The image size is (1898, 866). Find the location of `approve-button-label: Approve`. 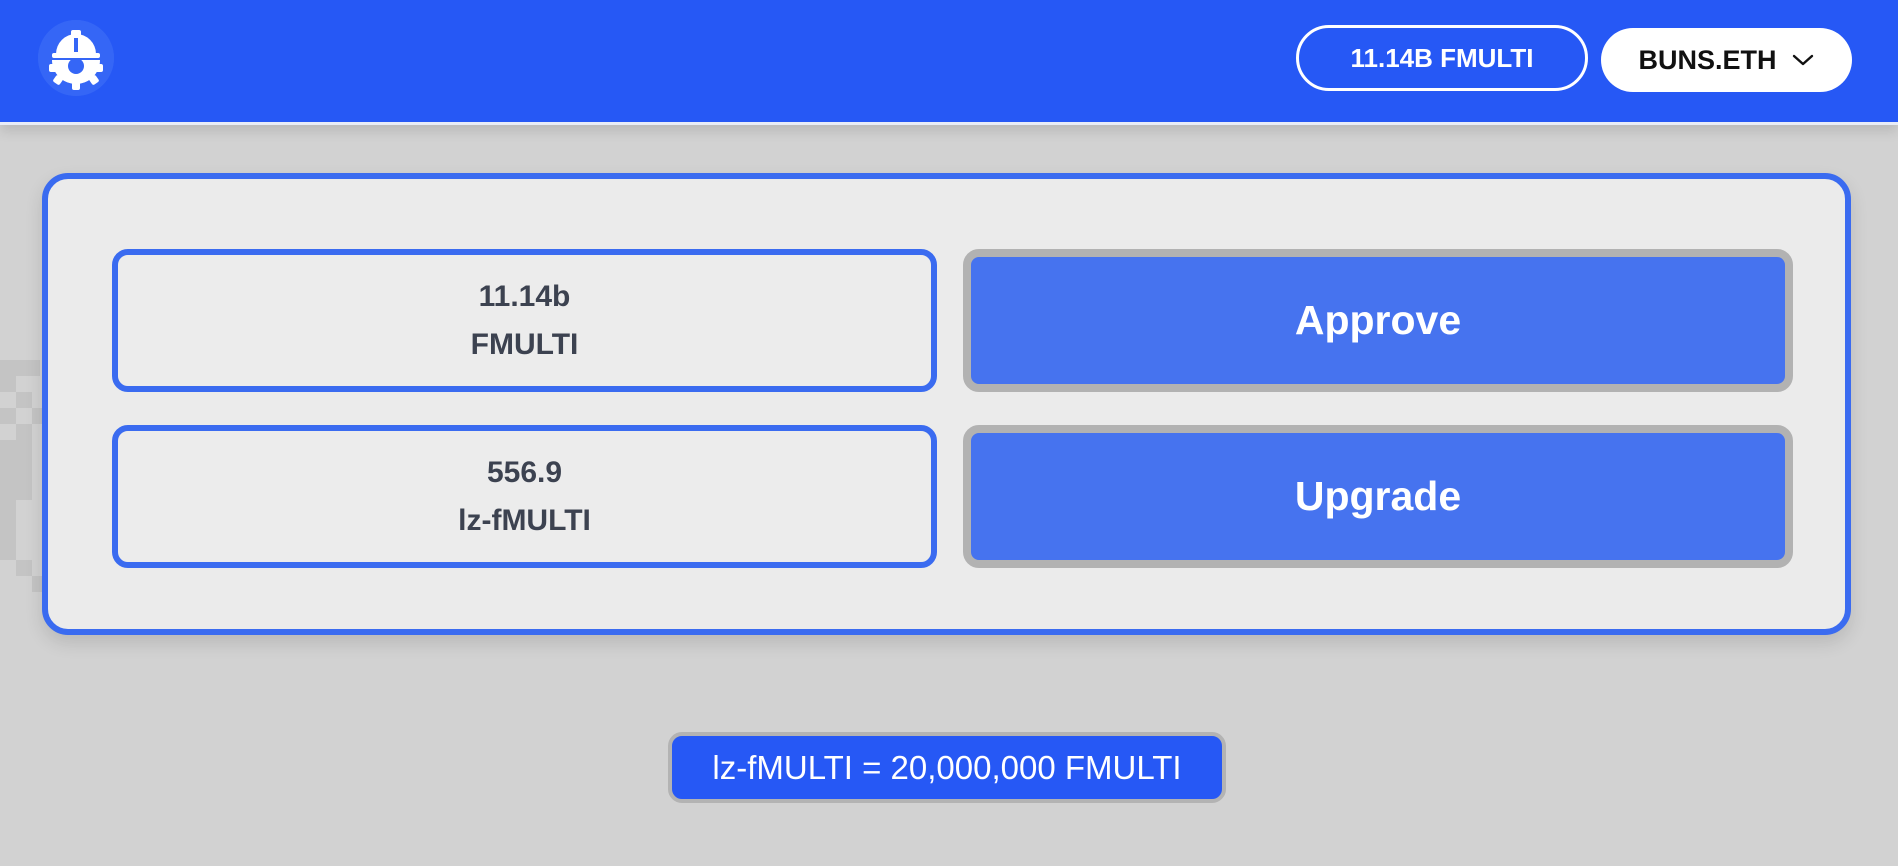

approve-button-label: Approve is located at coordinates (1378, 320).